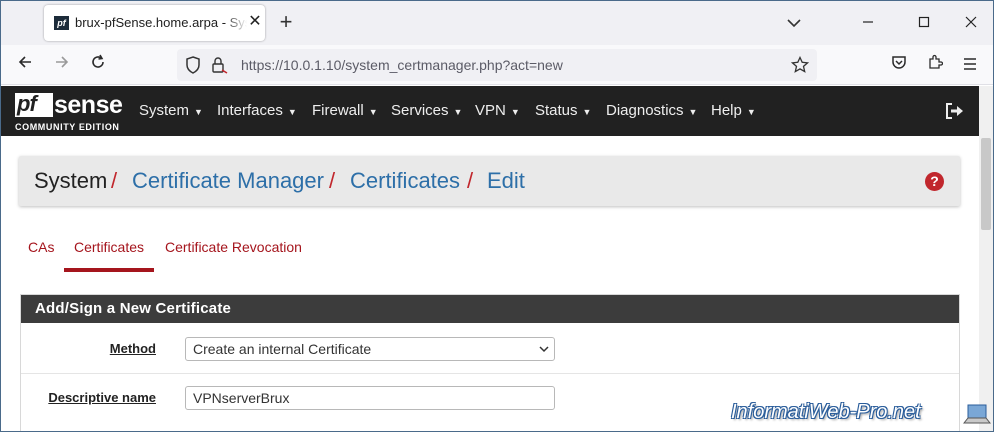 The image size is (994, 432). I want to click on menu-help: Help ▼, so click(733, 111).